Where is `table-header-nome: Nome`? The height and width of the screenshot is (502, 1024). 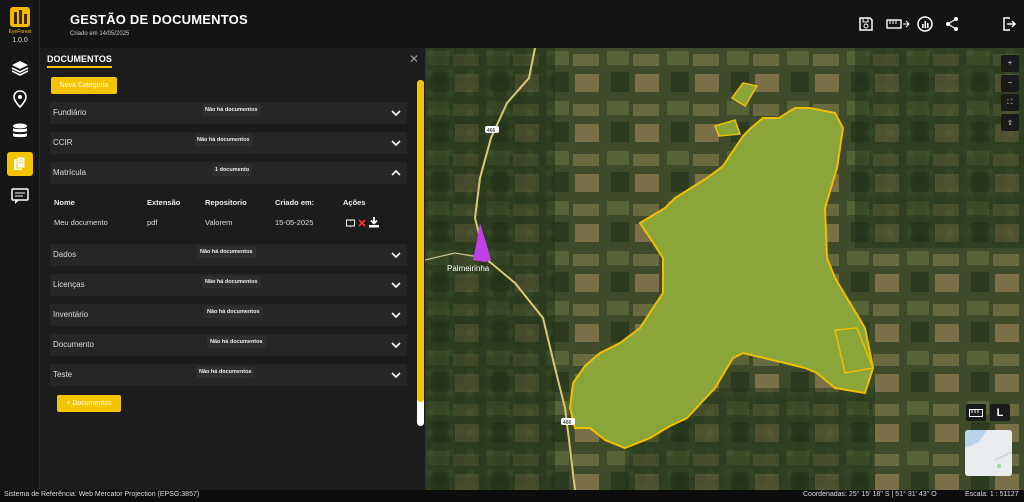
table-header-nome: Nome is located at coordinates (64, 202).